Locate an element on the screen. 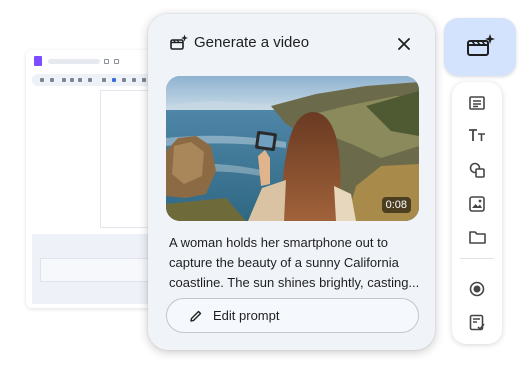 Image resolution: width=528 pixels, height=367 pixels. shapes-icon is located at coordinates (477, 170).